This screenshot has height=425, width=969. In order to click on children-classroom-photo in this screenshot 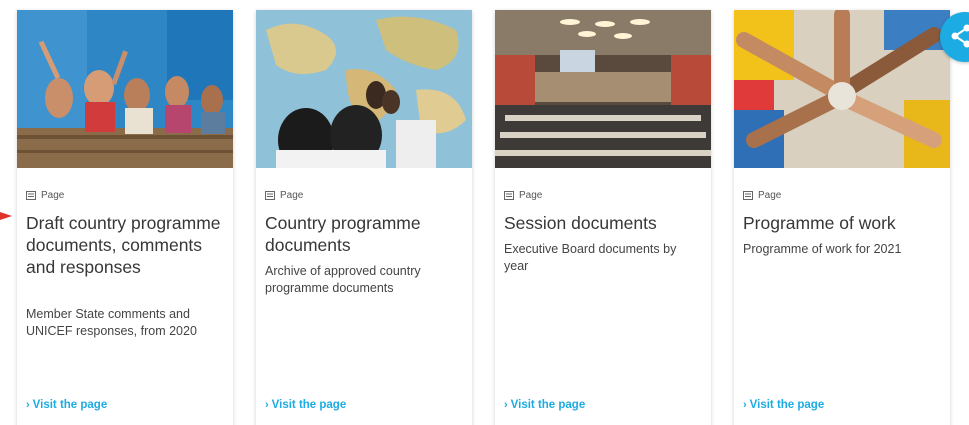, I will do `click(125, 89)`.